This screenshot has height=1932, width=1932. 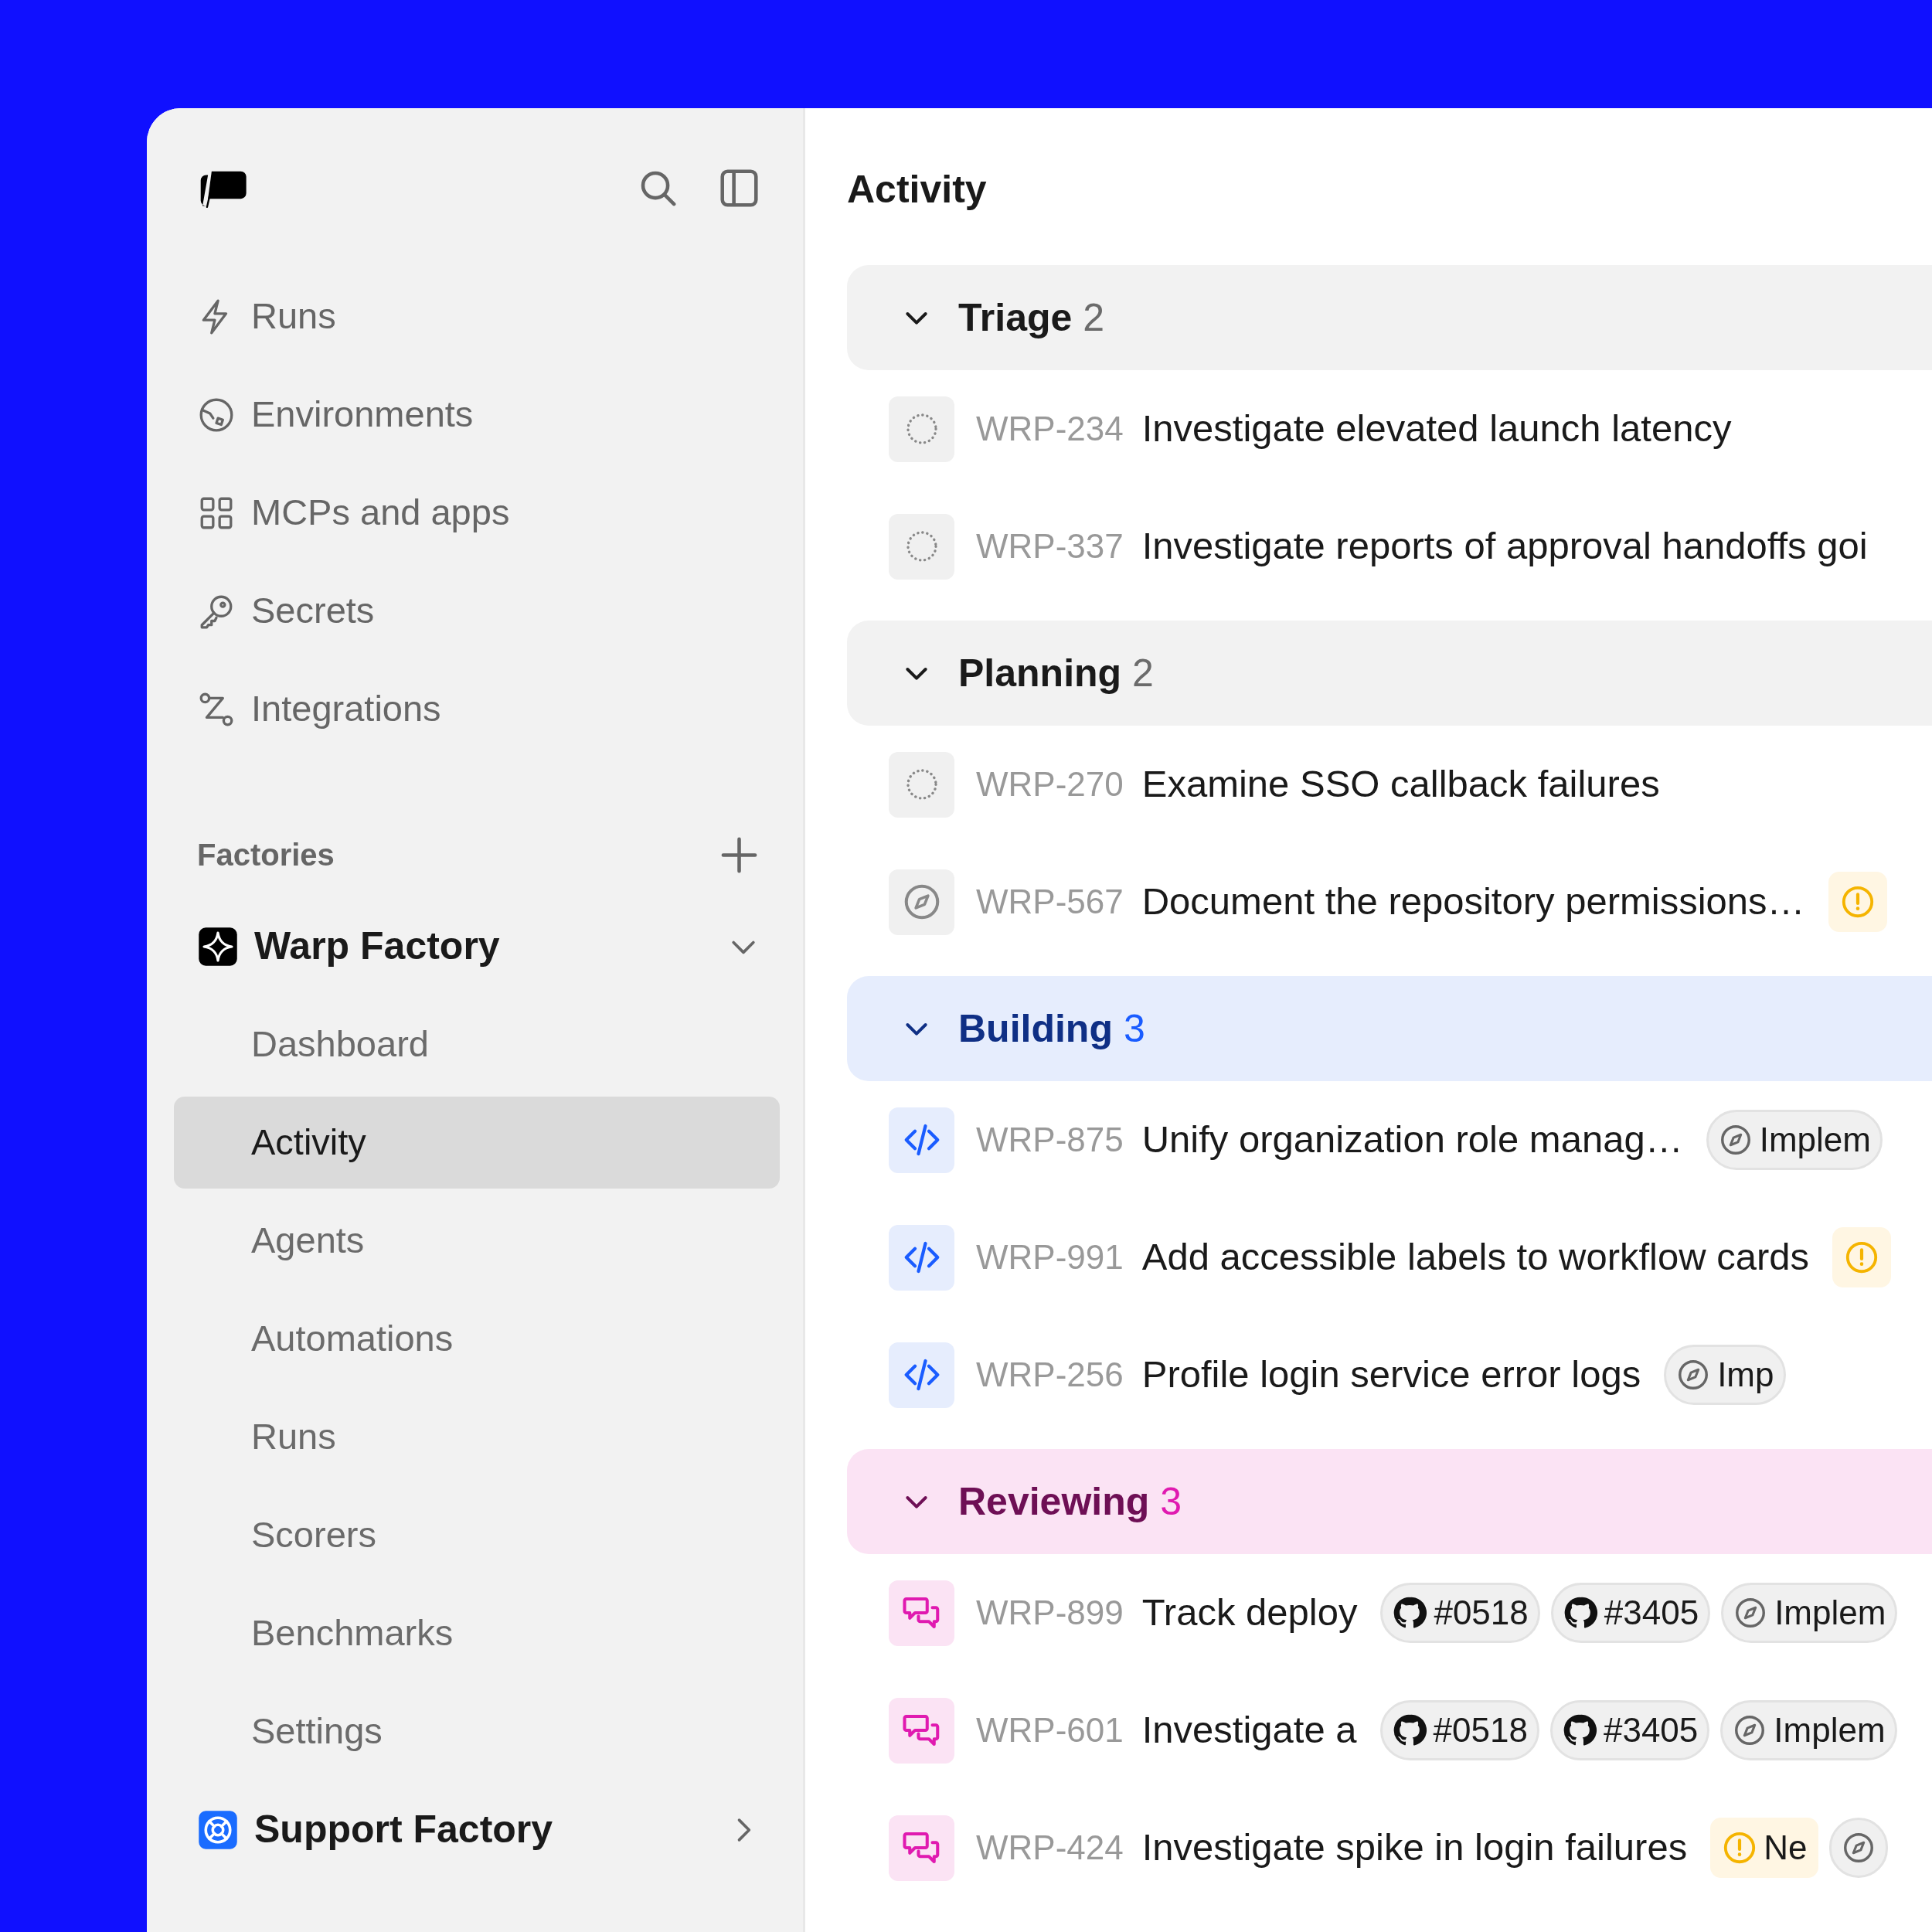 I want to click on warning-chip: Ne, so click(x=1765, y=1848).